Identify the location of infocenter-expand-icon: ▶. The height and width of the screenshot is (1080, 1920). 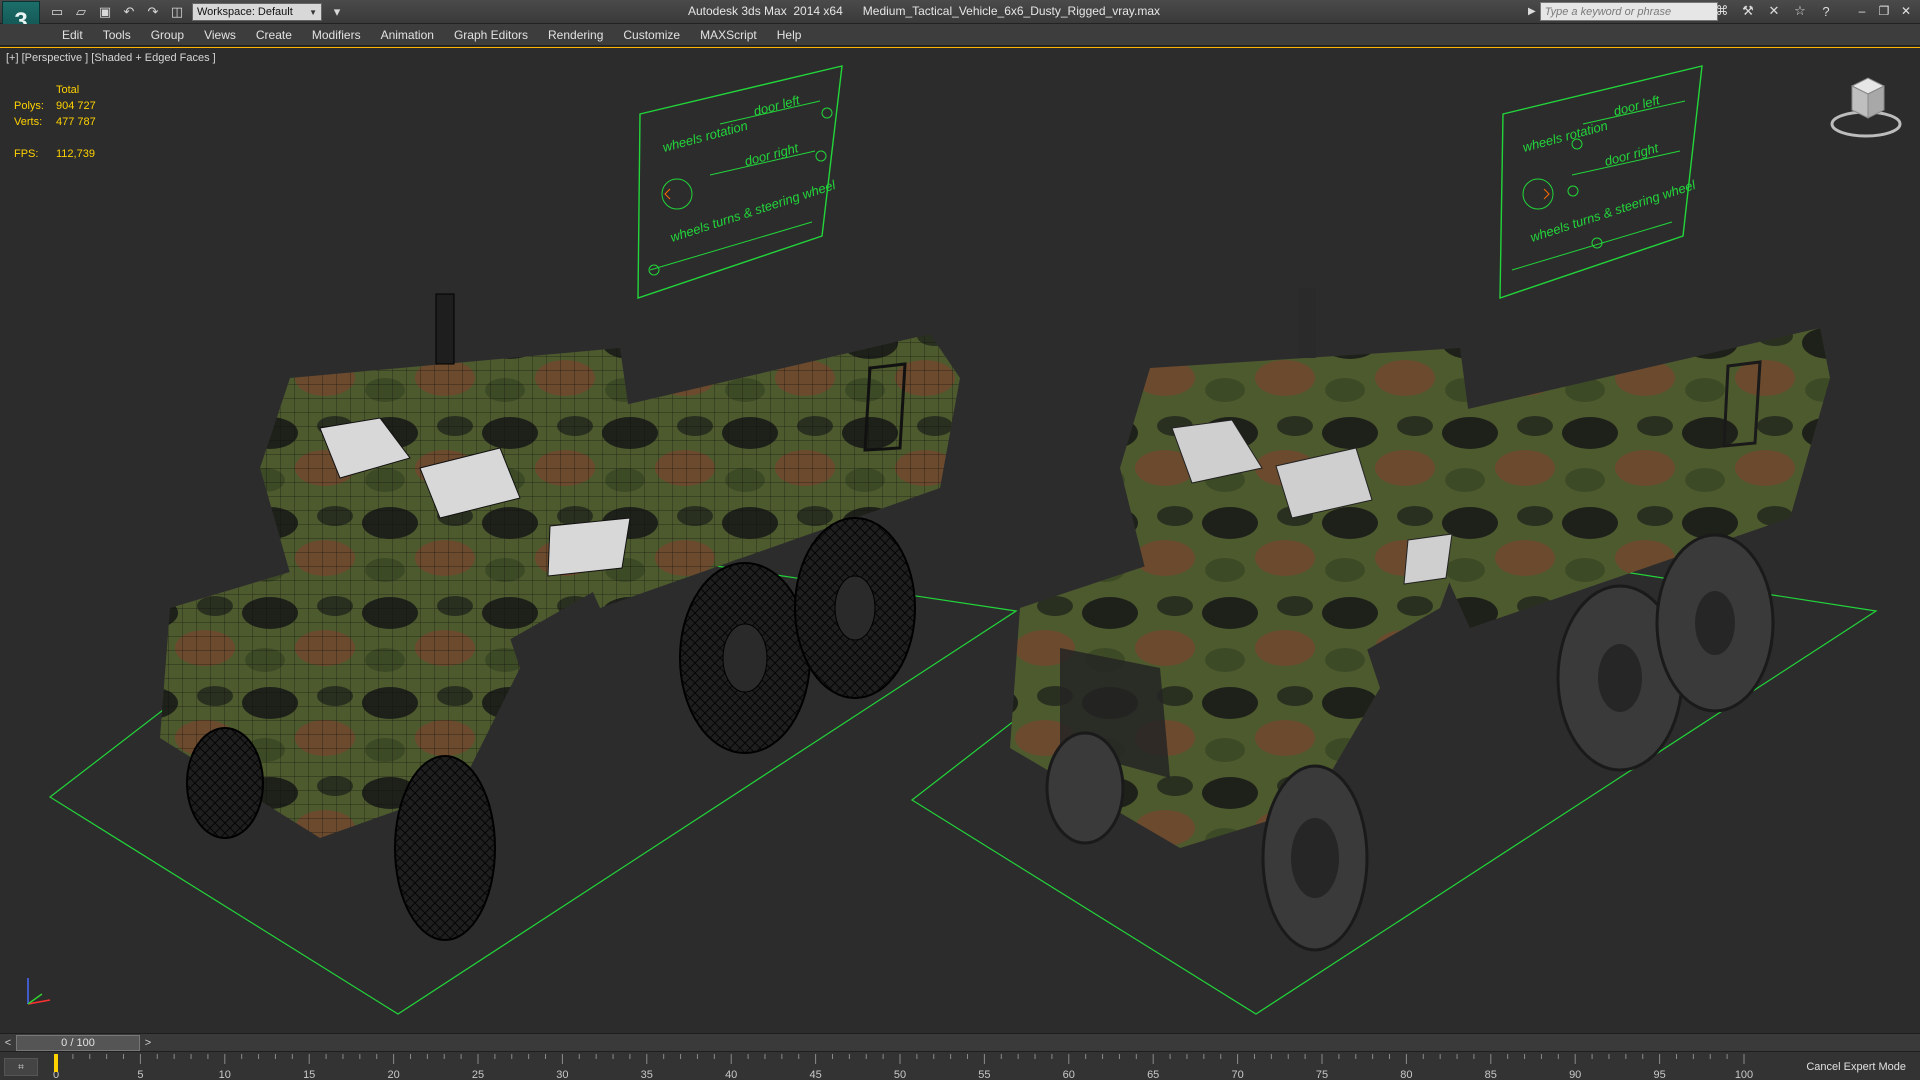
(1532, 11).